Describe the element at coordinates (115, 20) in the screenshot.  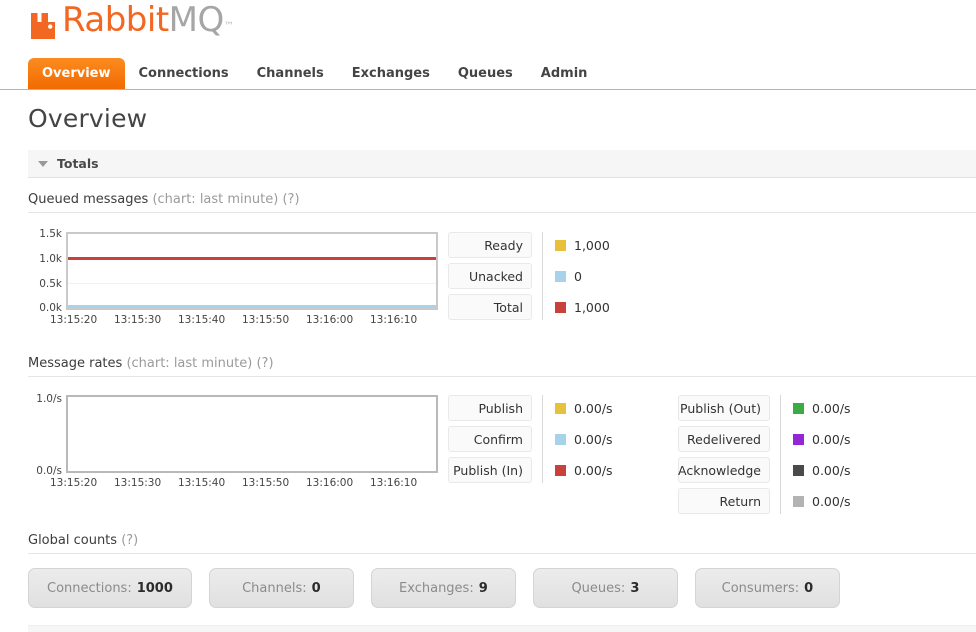
I see `brand-name-rabbit: Rabbit` at that location.